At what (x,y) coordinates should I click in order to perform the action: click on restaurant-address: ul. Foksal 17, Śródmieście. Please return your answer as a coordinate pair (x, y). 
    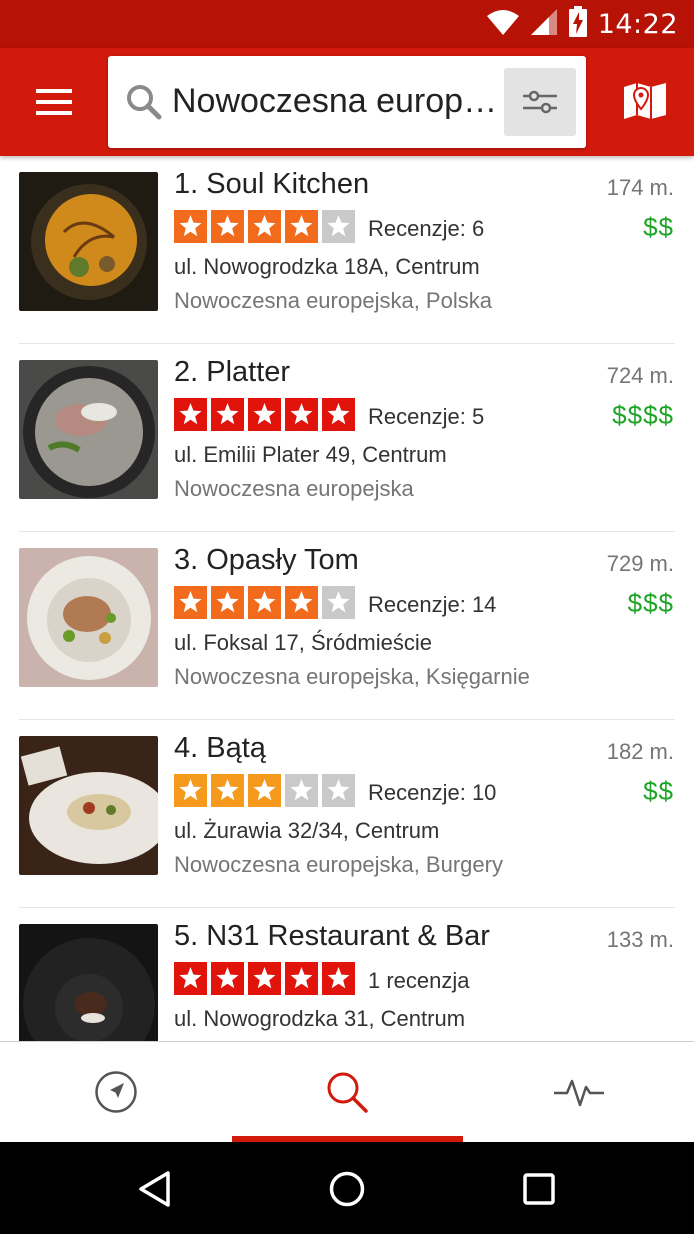
    Looking at the image, I should click on (303, 642).